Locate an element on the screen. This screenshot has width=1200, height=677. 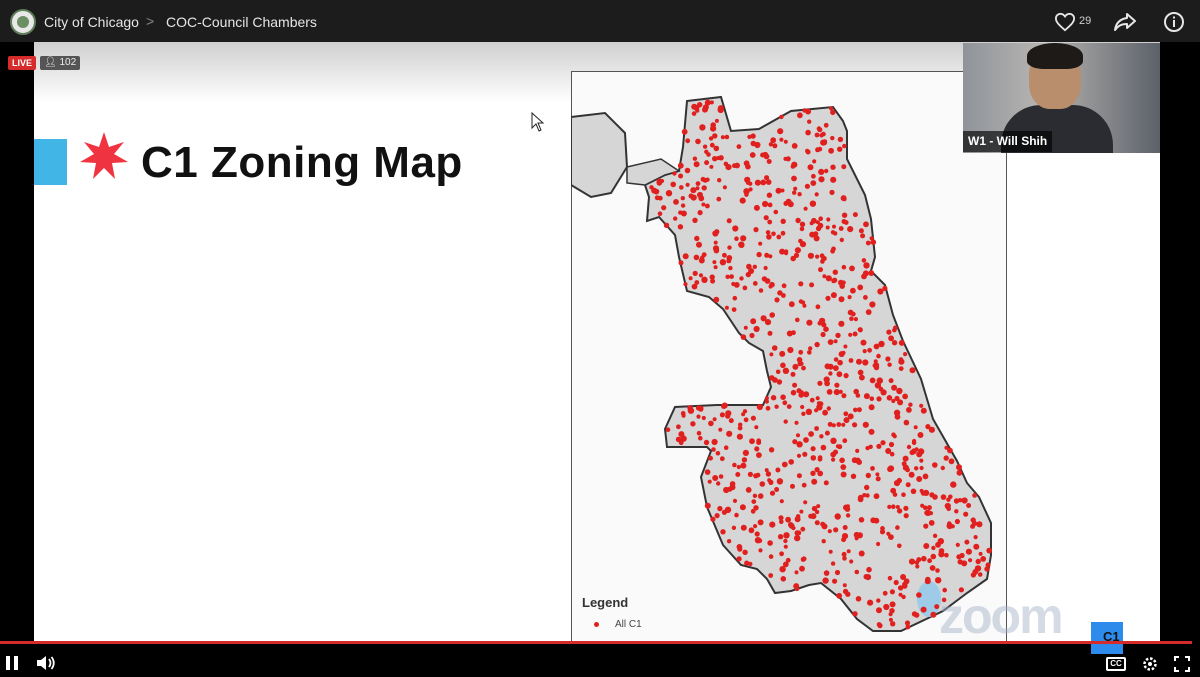
city-seal-icon is located at coordinates (23, 22).